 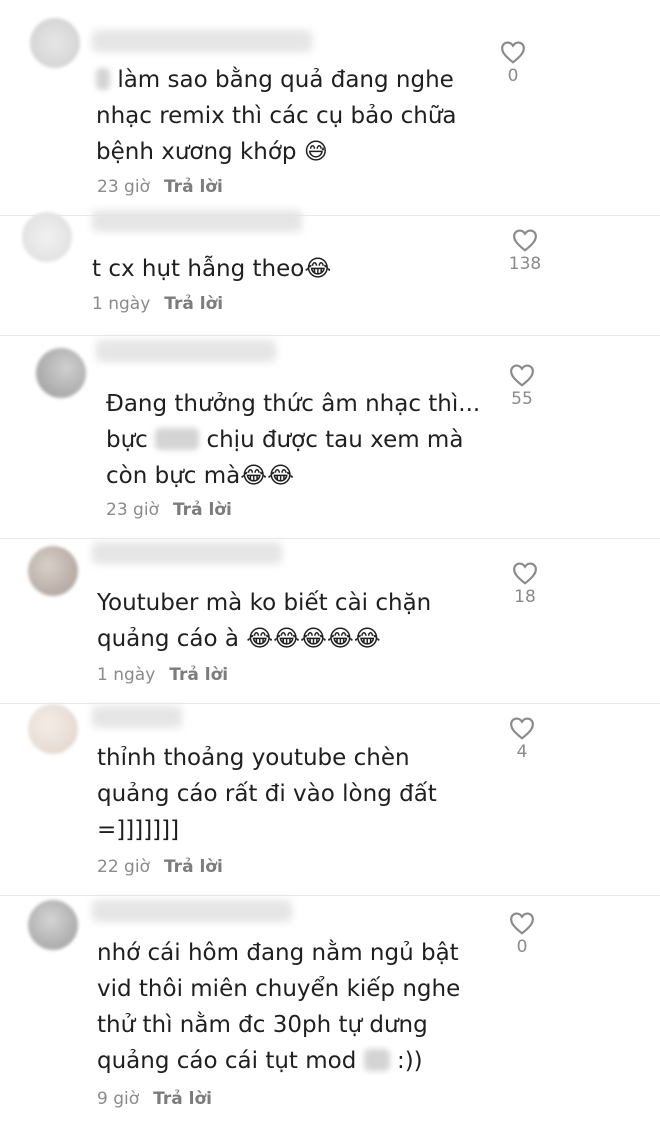 I want to click on like-button: 18, so click(x=525, y=584).